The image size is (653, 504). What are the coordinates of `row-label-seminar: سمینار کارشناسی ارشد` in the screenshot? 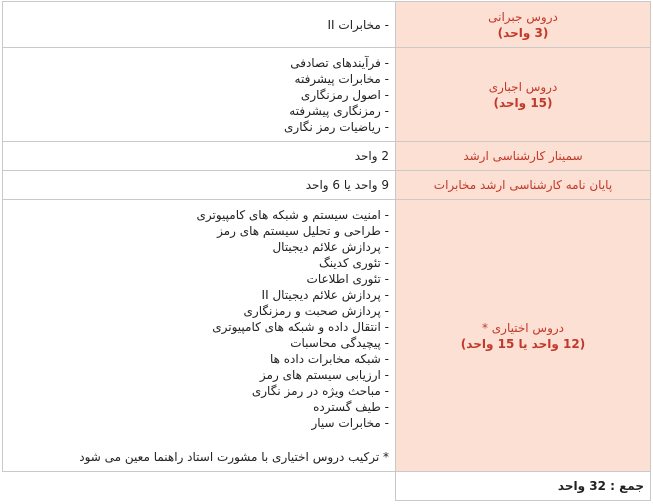 It's located at (523, 156).